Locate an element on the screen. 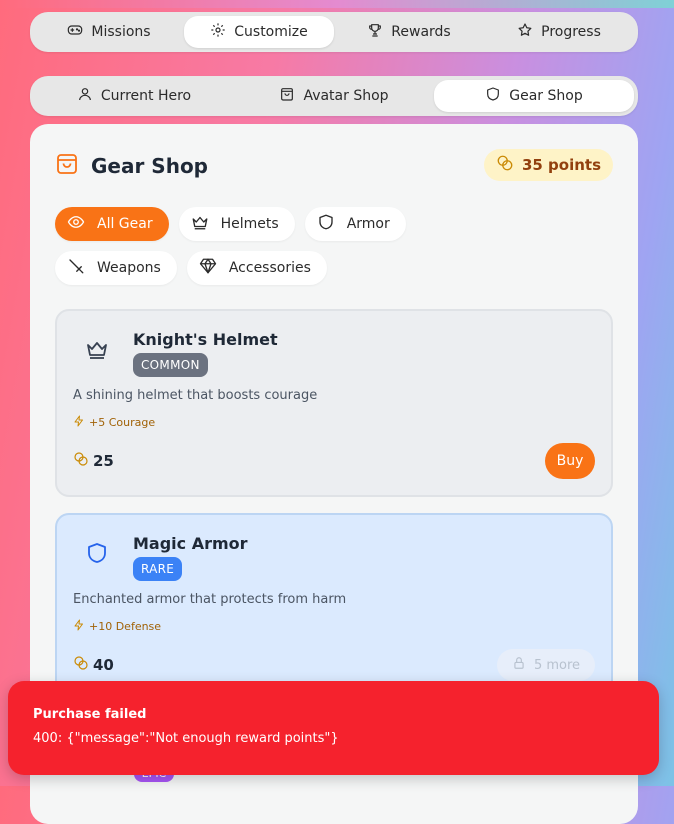  stat-label: +5 Courage is located at coordinates (122, 422).